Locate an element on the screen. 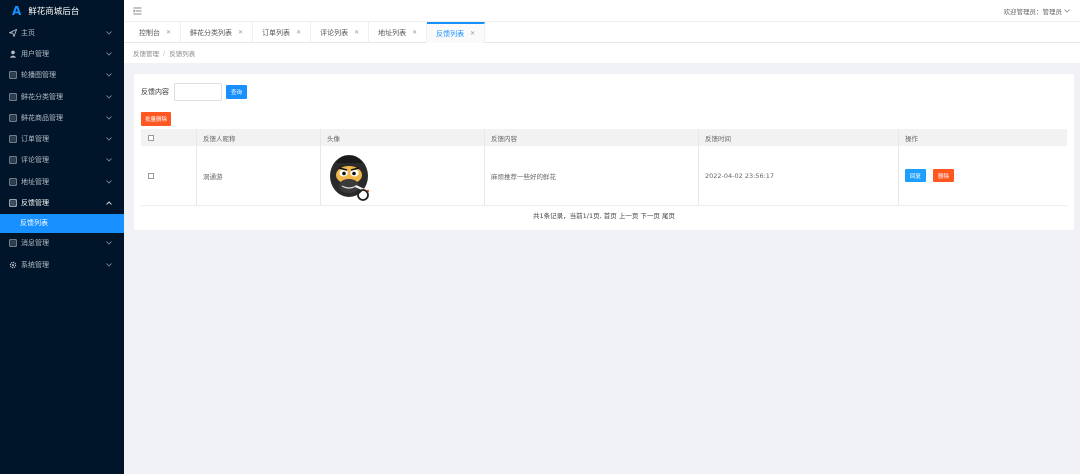 The width and height of the screenshot is (1080, 474). user-icon is located at coordinates (13, 54).